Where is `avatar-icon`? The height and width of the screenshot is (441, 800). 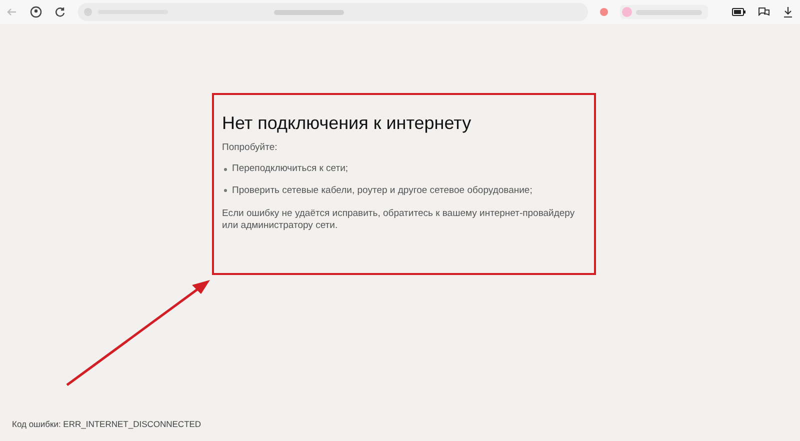
avatar-icon is located at coordinates (627, 12).